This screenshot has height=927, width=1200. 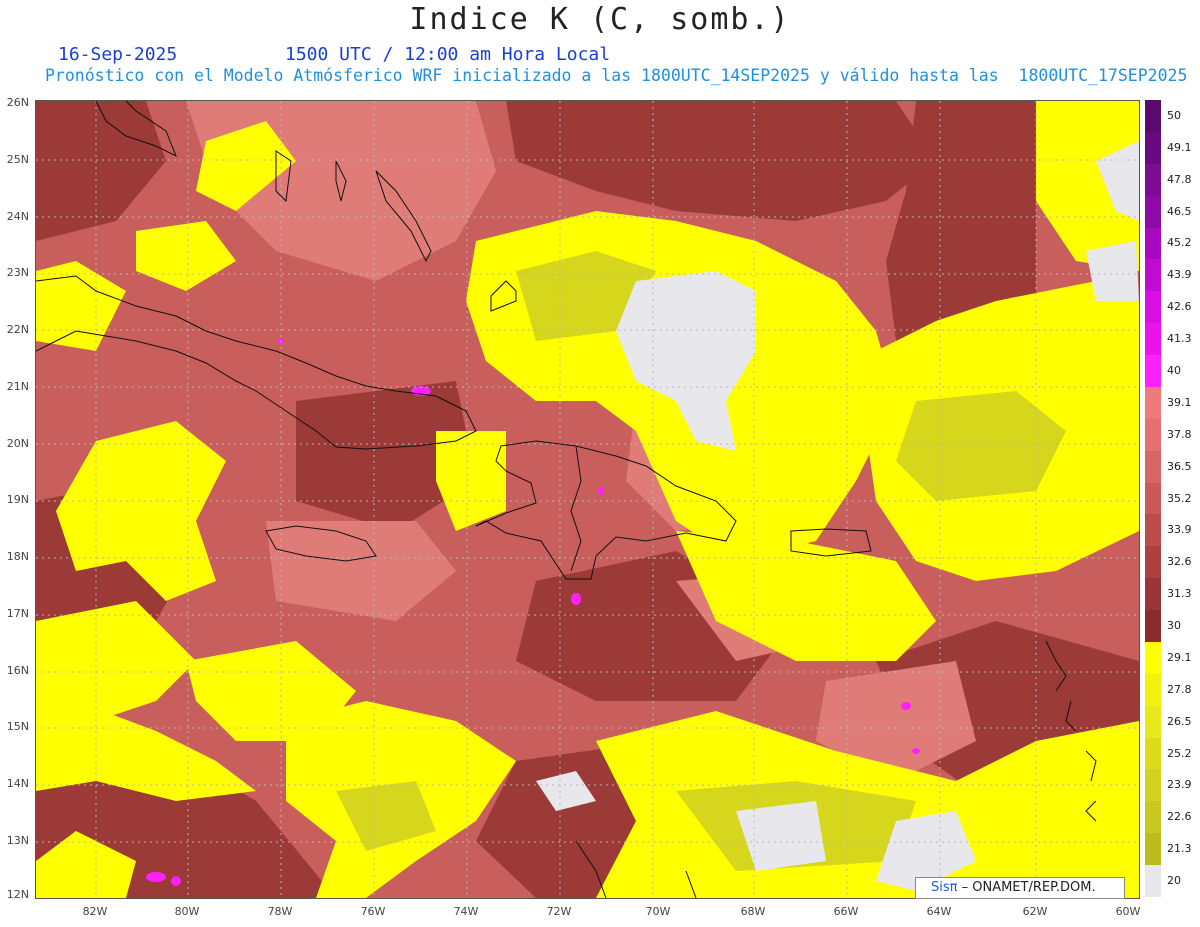 What do you see at coordinates (600, 19) in the screenshot?
I see `map-title: Indice K (C, somb.)` at bounding box center [600, 19].